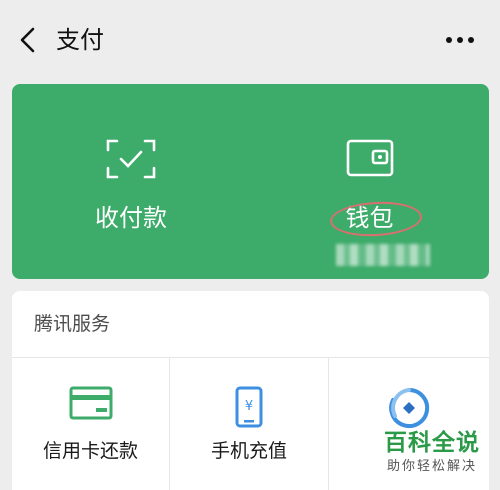 The width and height of the screenshot is (500, 490). I want to click on mobile-recharge-button: ¥ 手机充值, so click(249, 424).